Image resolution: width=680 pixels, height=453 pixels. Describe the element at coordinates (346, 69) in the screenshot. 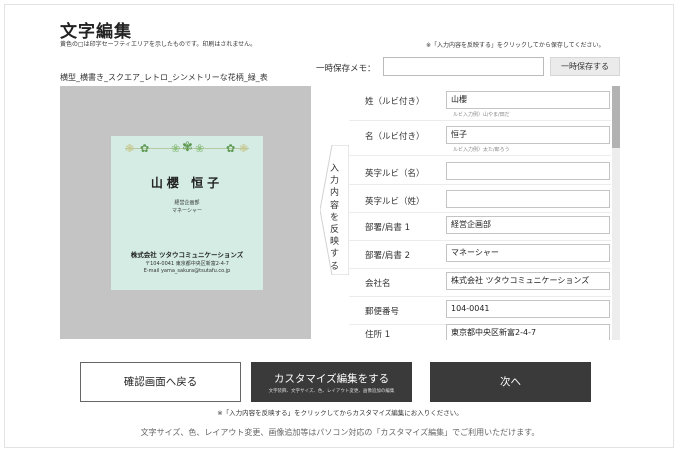

I see `memo-label: 一時保存メモ：` at that location.